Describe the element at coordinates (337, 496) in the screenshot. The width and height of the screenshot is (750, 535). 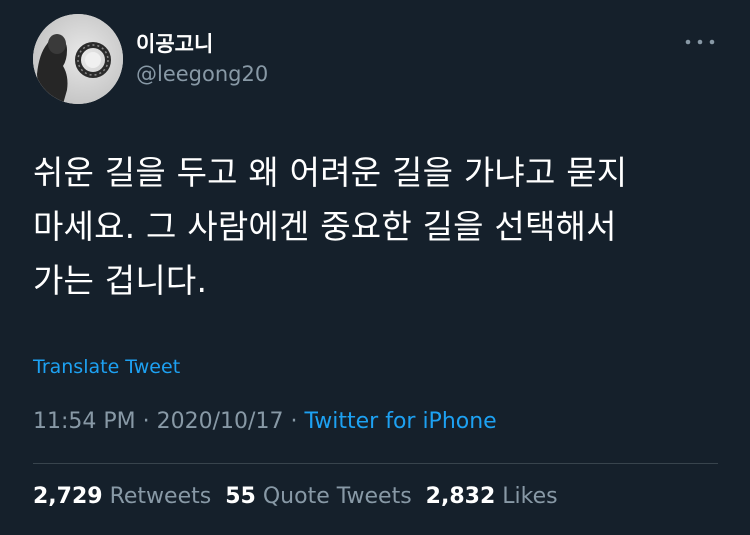
I see `quote-tweets-label: Quote Tweets` at that location.